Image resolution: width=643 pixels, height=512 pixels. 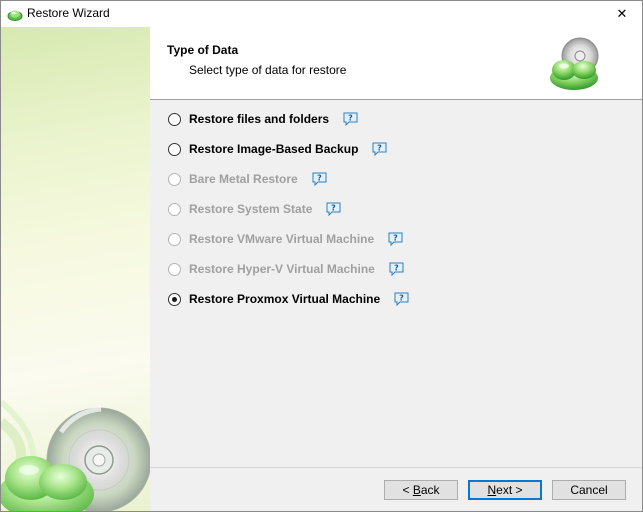 I want to click on radio-restore-proxmox-vm, so click(x=174, y=299).